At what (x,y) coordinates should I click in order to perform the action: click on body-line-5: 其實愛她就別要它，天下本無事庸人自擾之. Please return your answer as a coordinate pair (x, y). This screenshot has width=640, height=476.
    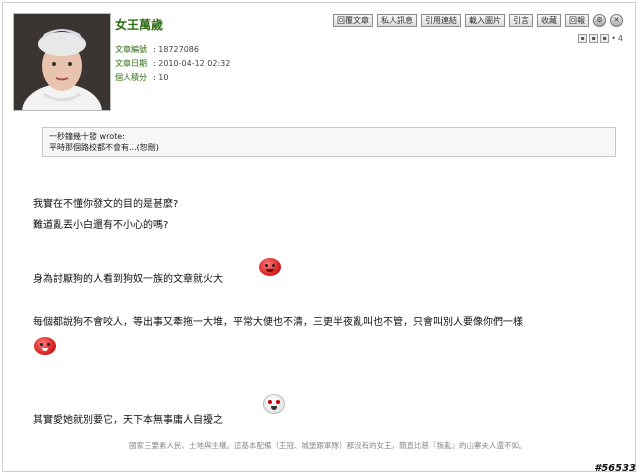
    Looking at the image, I should click on (128, 420).